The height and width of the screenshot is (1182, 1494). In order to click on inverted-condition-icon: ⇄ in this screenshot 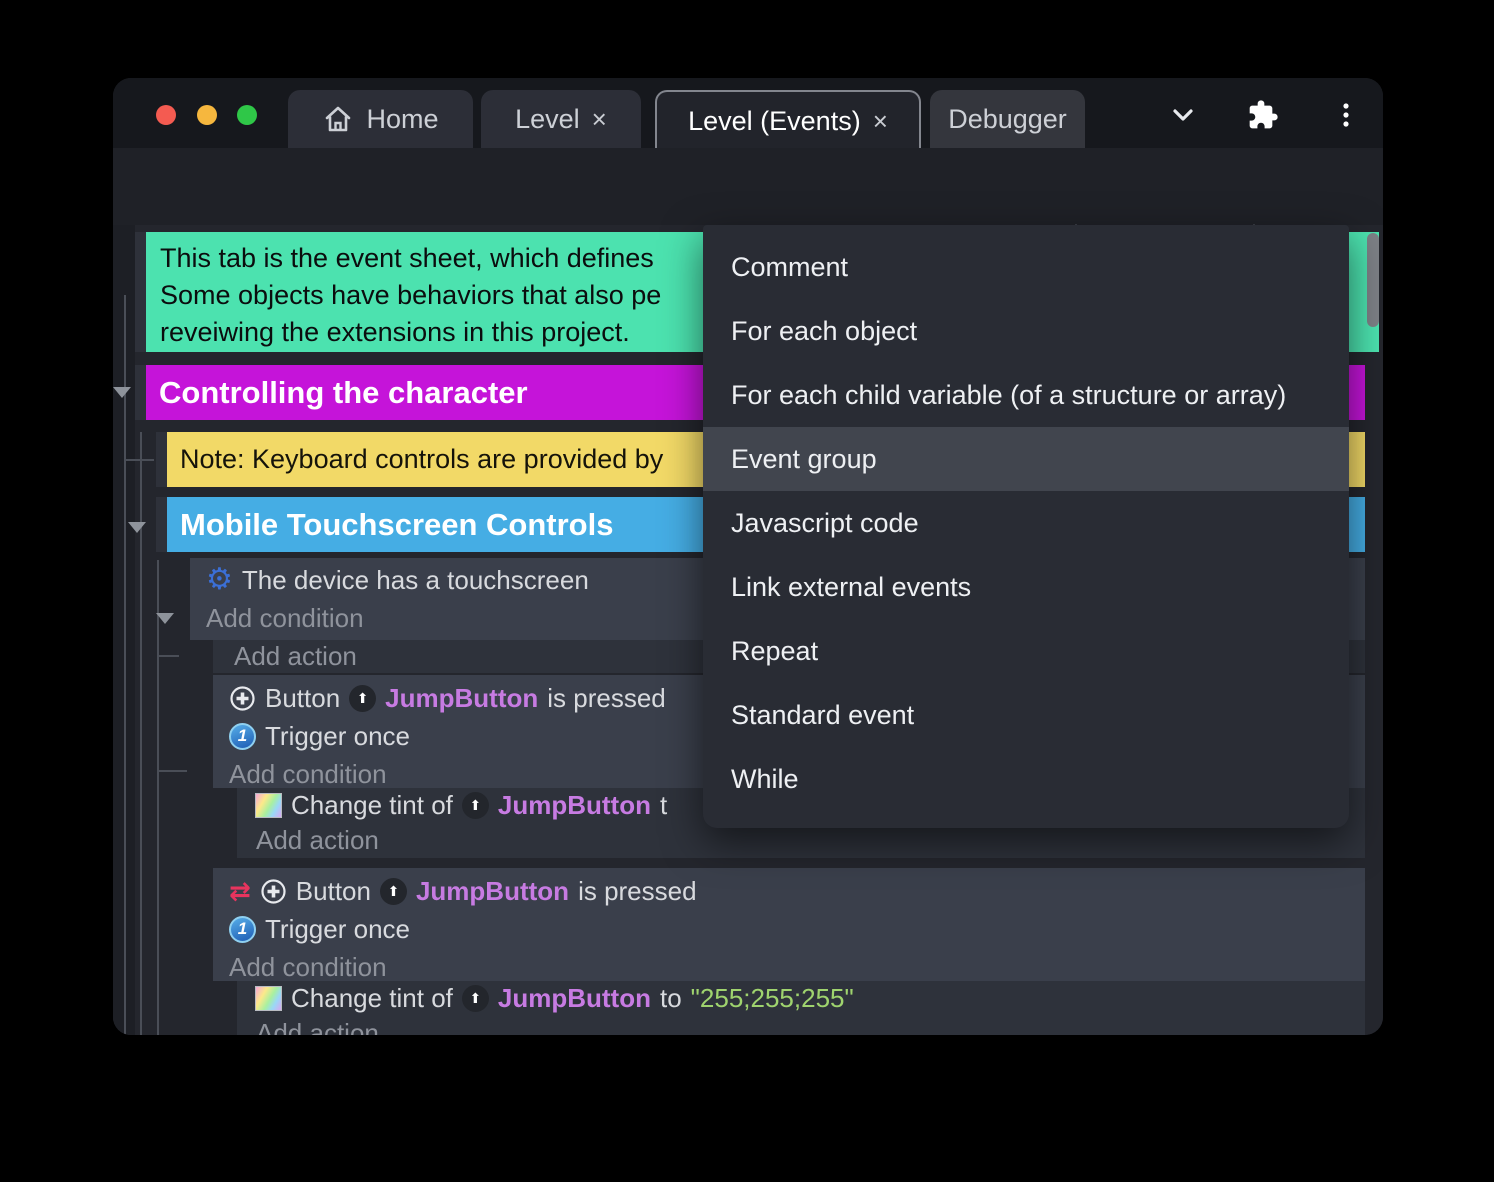, I will do `click(240, 891)`.